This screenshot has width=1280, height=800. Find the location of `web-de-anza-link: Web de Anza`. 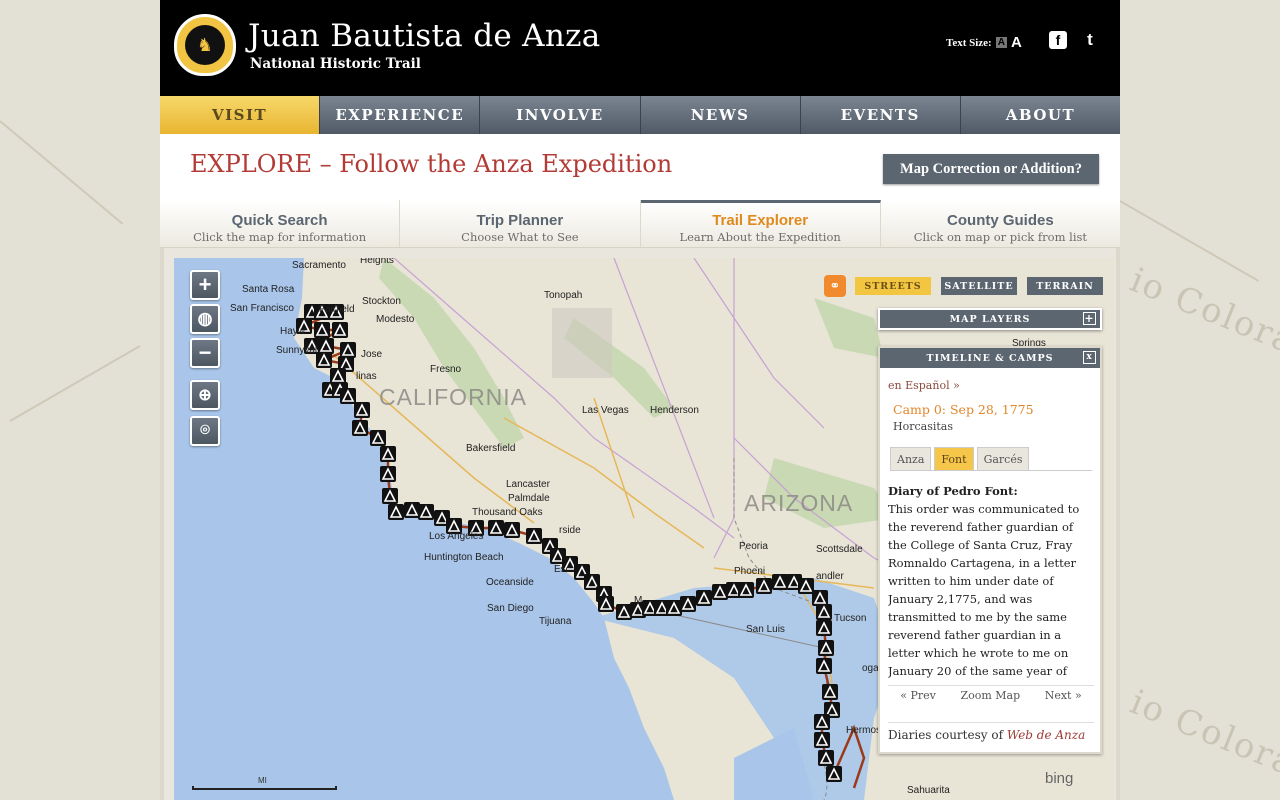

web-de-anza-link: Web de Anza is located at coordinates (1046, 735).